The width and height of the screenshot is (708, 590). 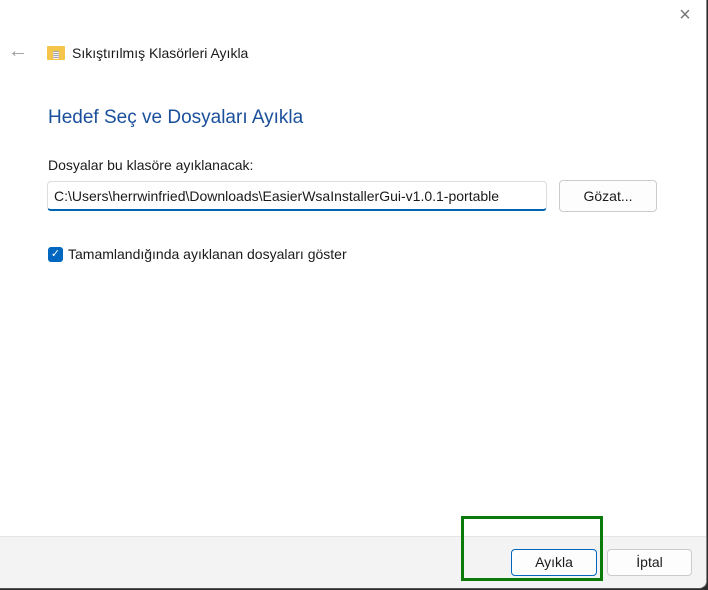 What do you see at coordinates (554, 562) in the screenshot?
I see `extract-button: Ayıkla` at bounding box center [554, 562].